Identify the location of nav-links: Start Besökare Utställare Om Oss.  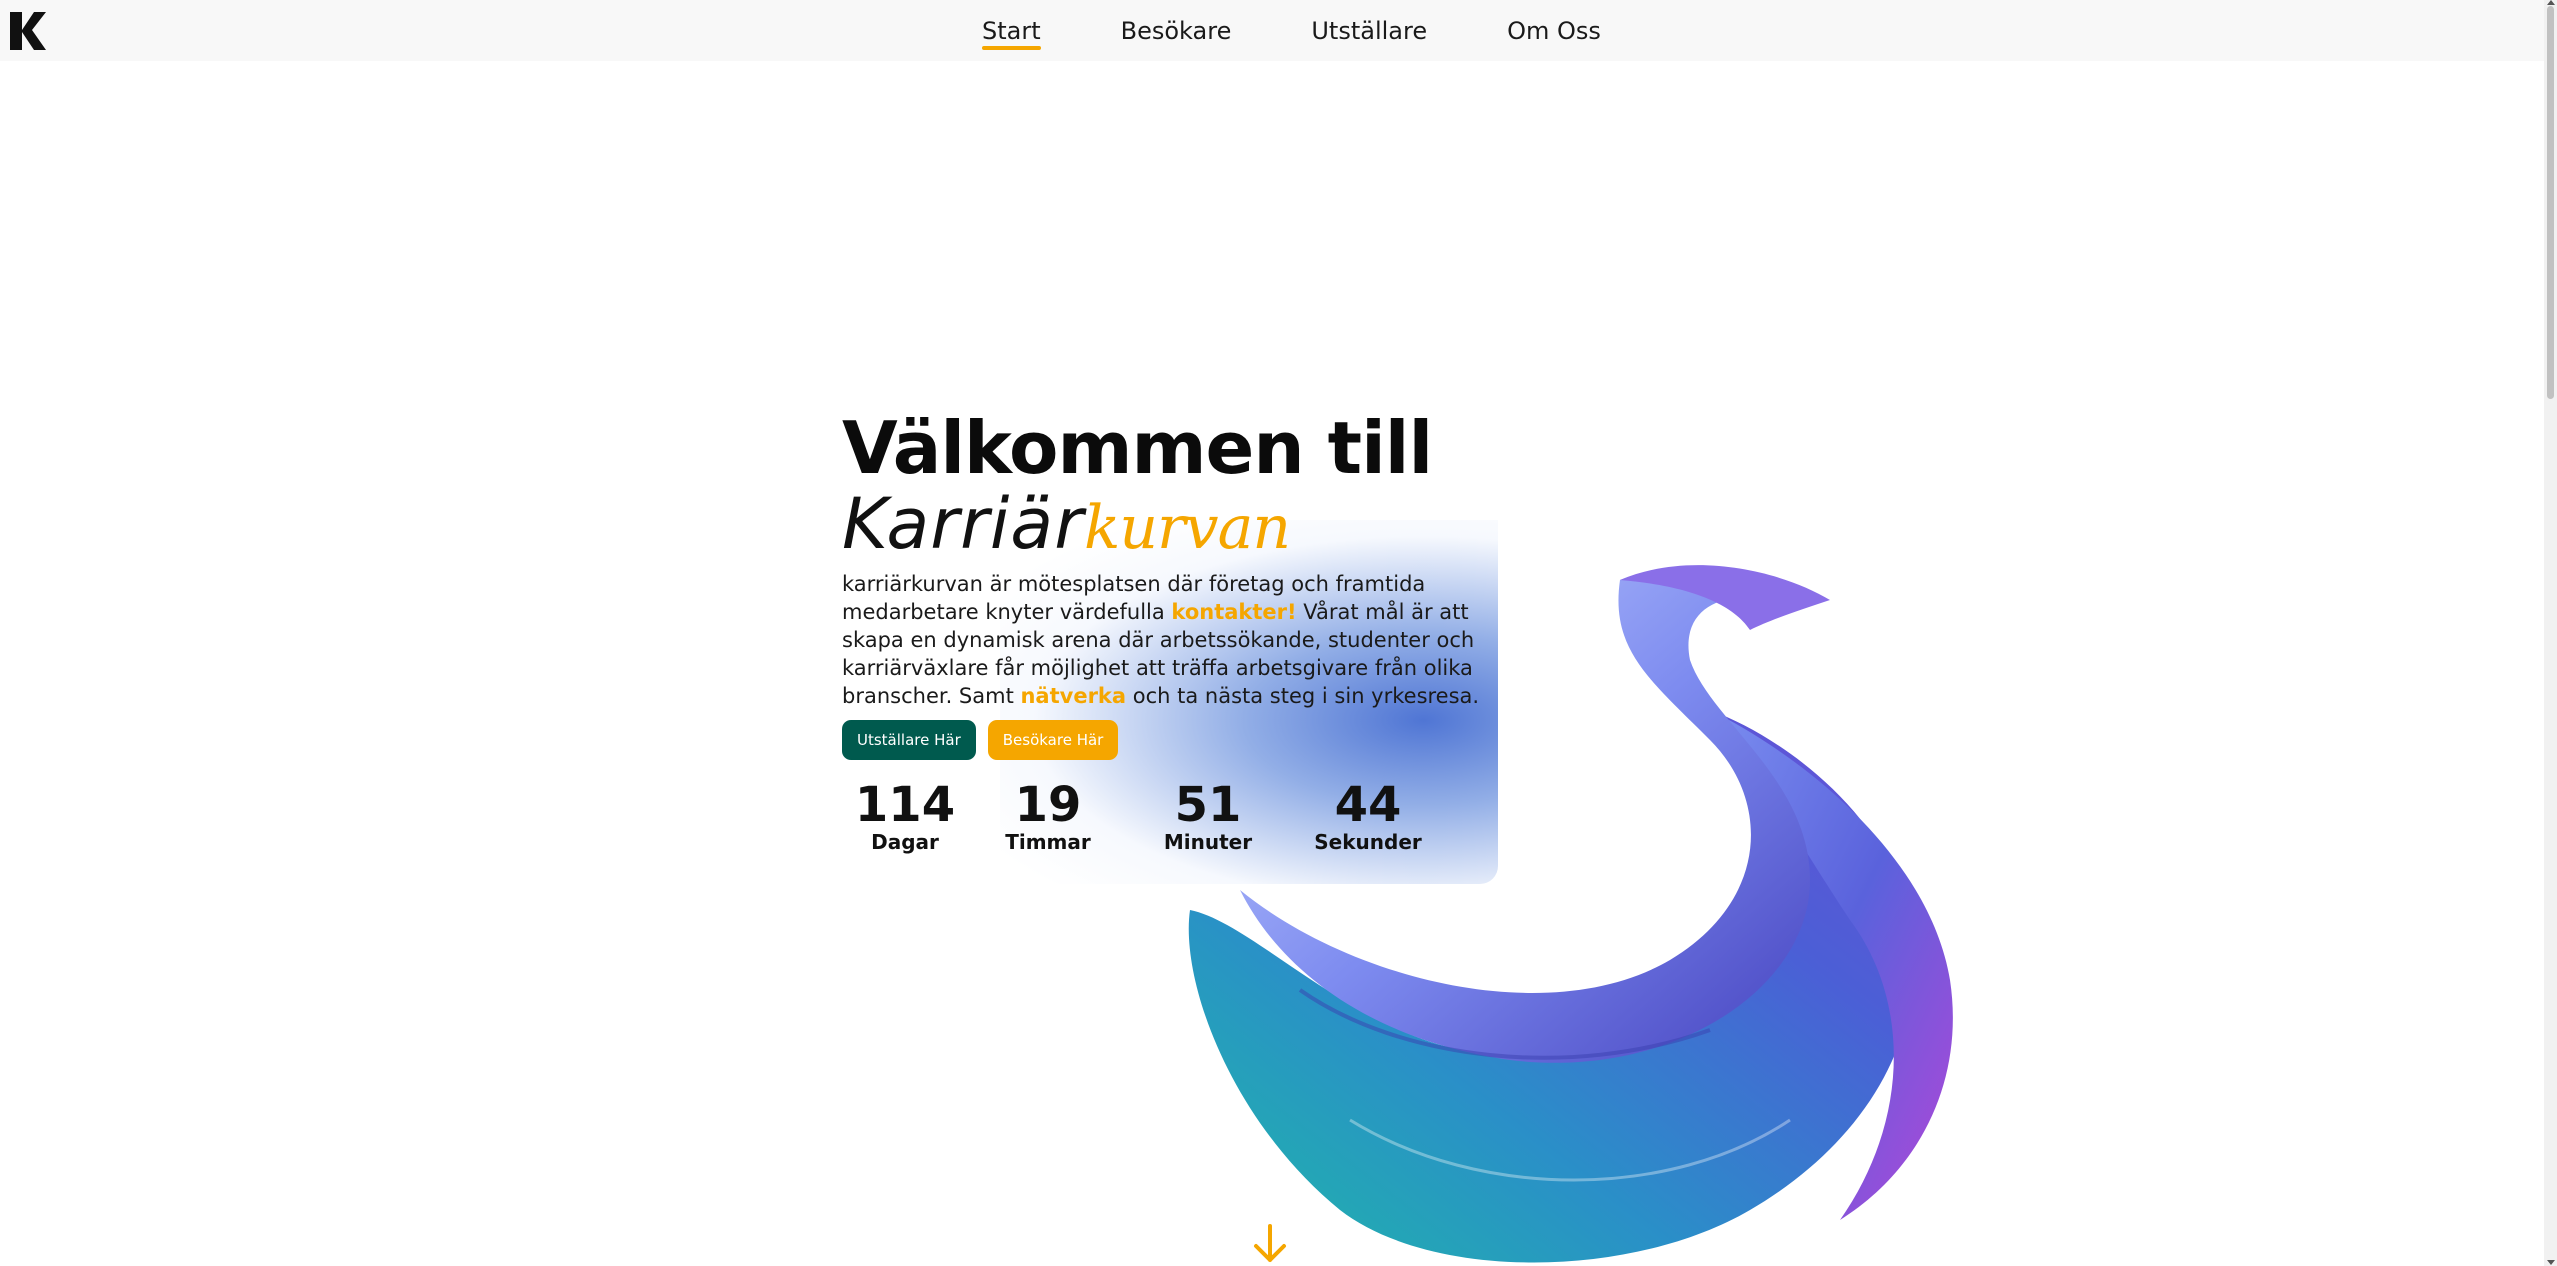
(1291, 30).